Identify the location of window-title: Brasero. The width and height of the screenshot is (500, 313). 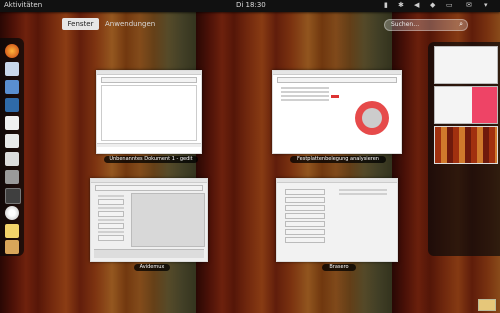
(339, 267).